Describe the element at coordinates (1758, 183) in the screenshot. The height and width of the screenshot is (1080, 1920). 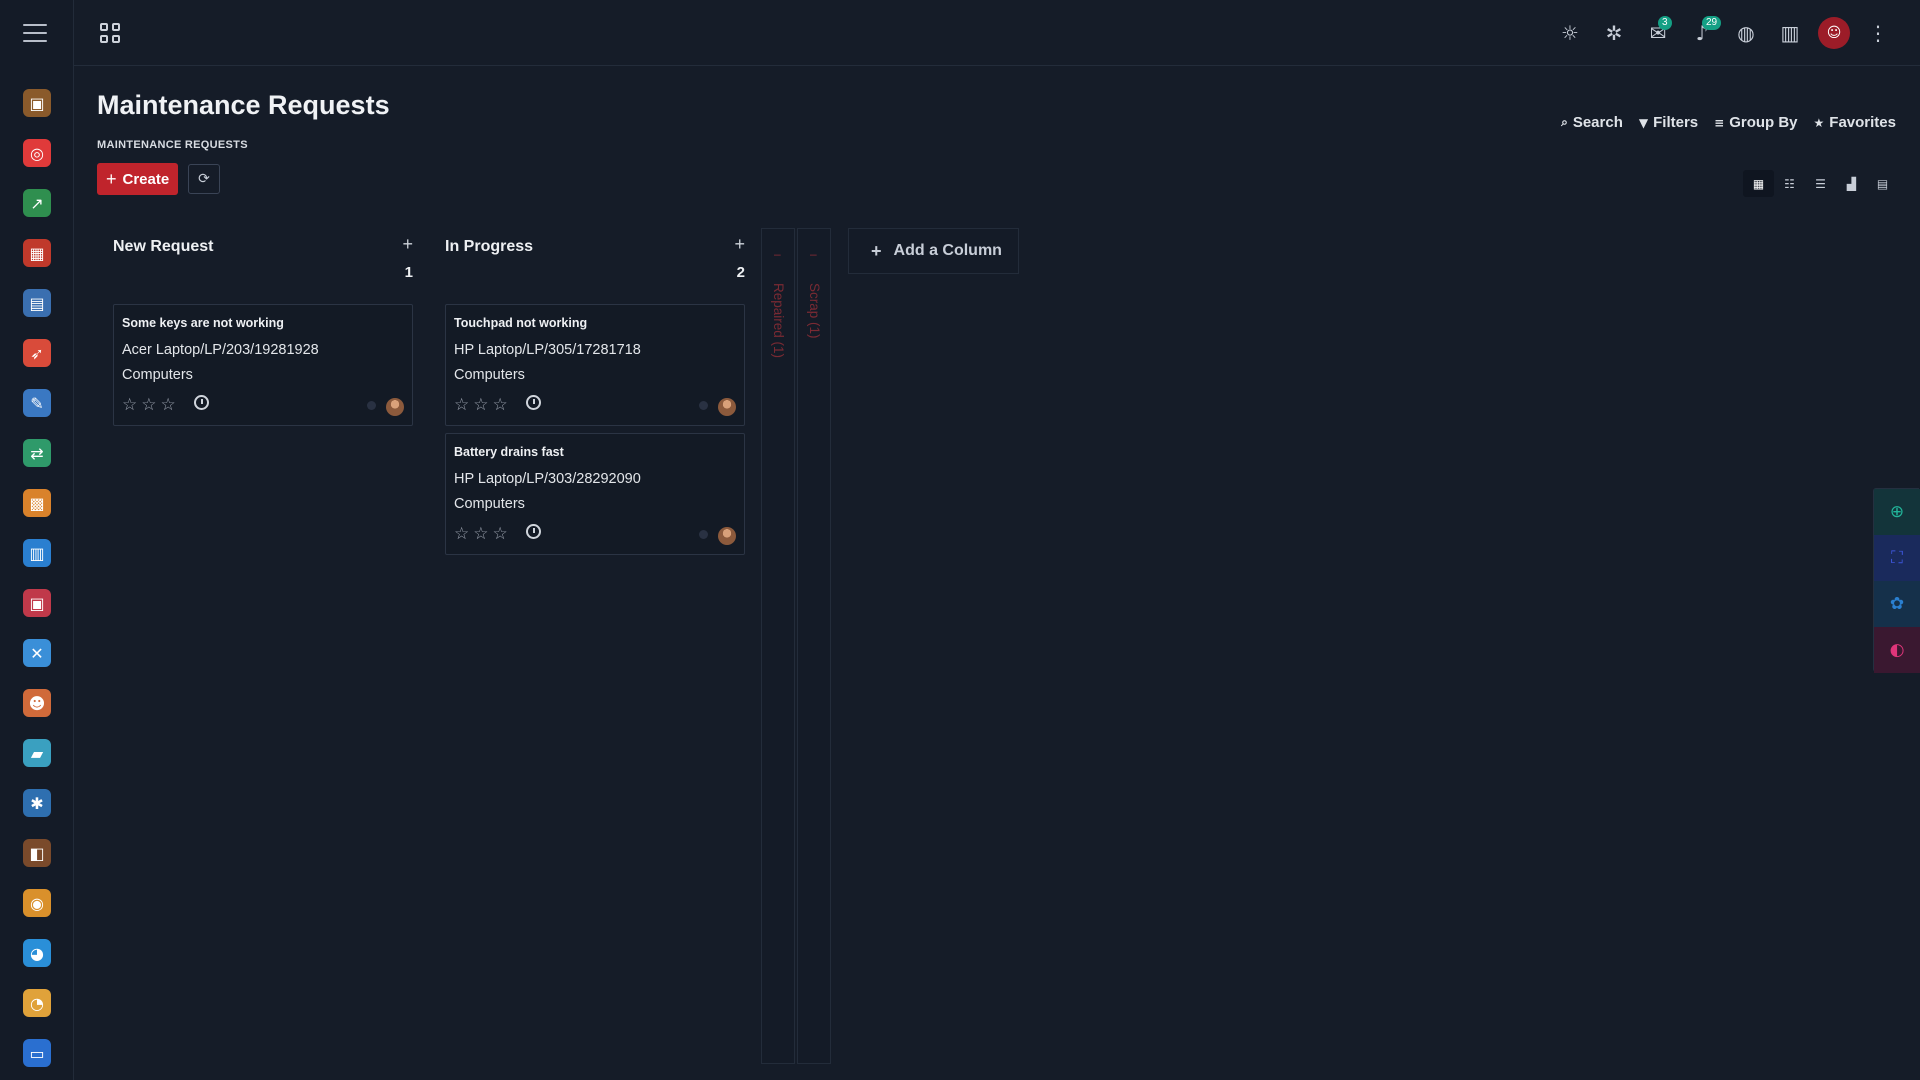
I see `kanban-view-icon: ▦` at that location.